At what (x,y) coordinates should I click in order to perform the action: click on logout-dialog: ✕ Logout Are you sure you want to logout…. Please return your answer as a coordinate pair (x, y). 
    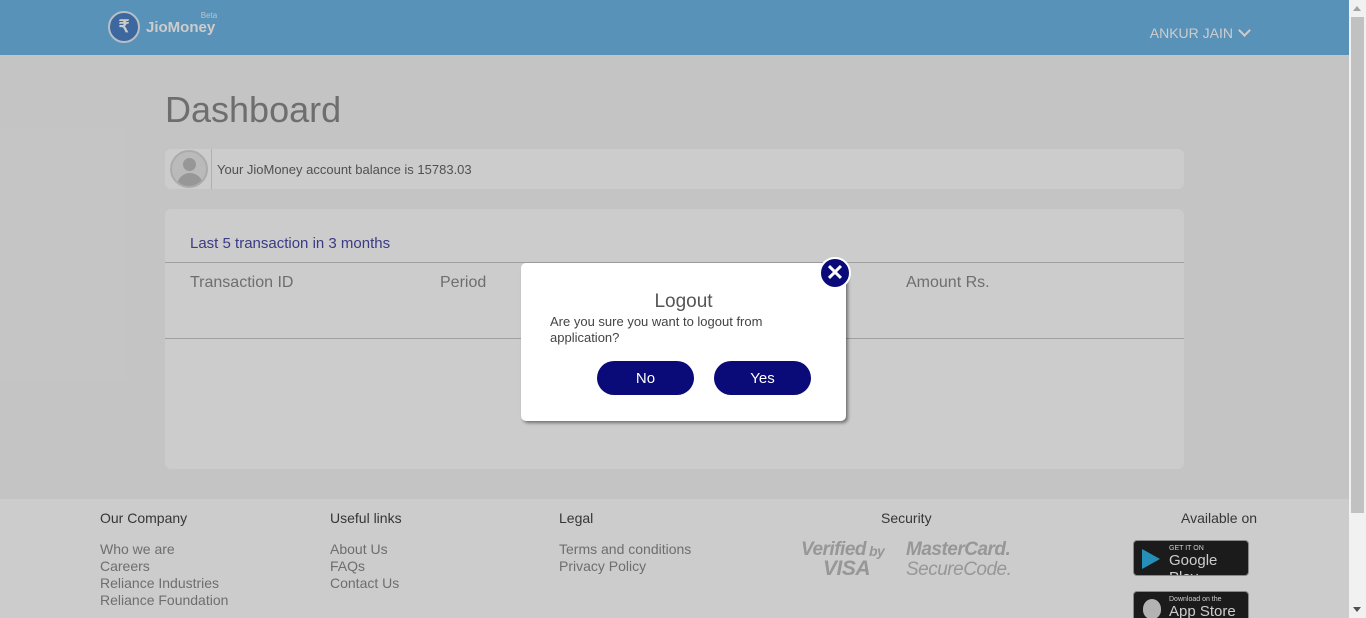
    Looking at the image, I should click on (686, 339).